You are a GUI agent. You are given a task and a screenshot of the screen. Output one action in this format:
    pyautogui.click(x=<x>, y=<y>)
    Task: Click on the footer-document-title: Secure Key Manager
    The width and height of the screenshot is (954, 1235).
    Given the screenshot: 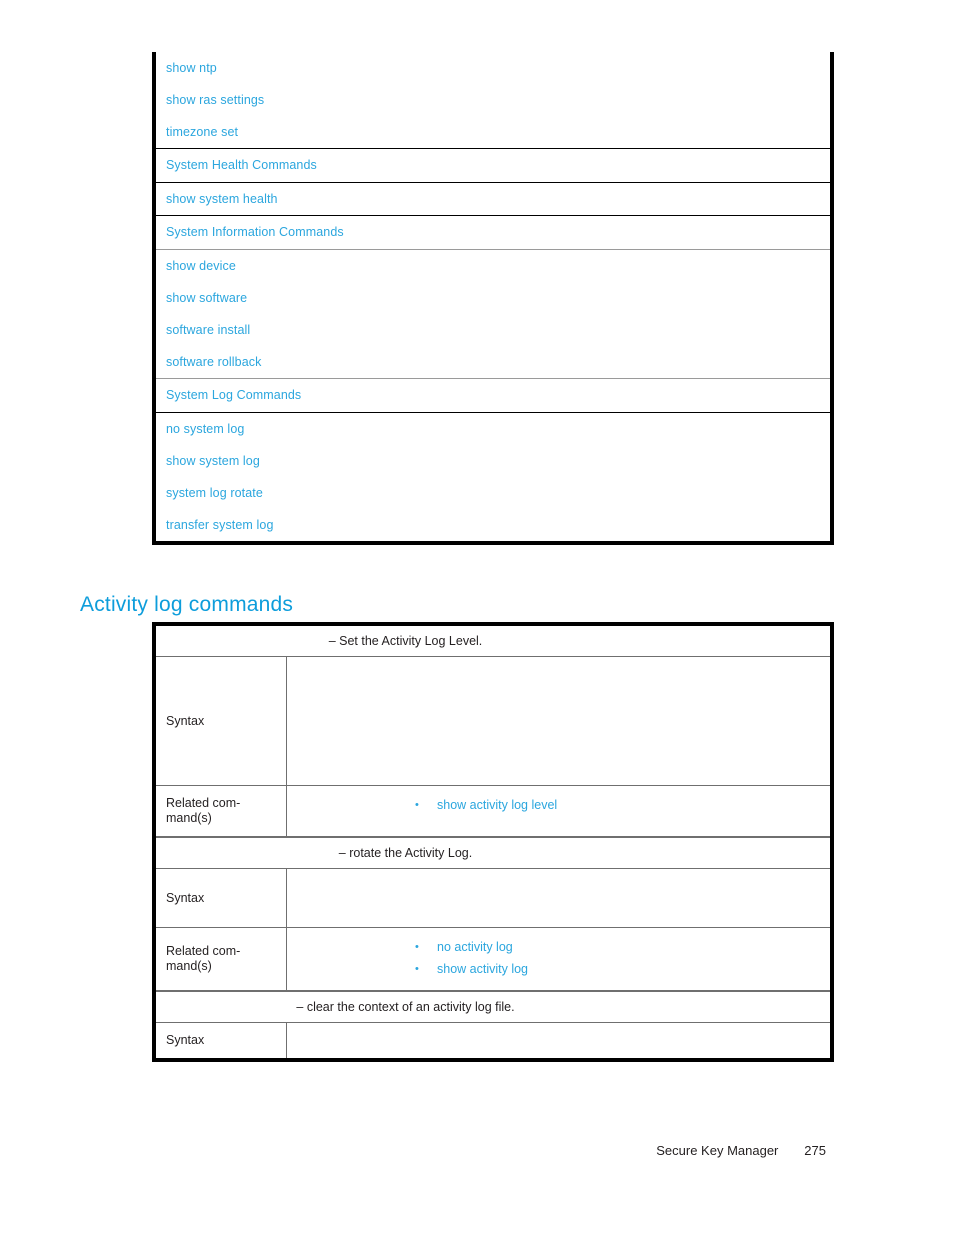 What is the action you would take?
    pyautogui.click(x=717, y=1150)
    